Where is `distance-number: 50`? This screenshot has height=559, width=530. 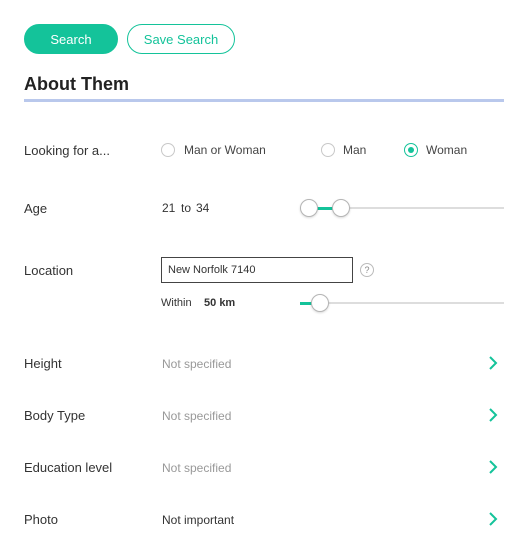 distance-number: 50 is located at coordinates (210, 303).